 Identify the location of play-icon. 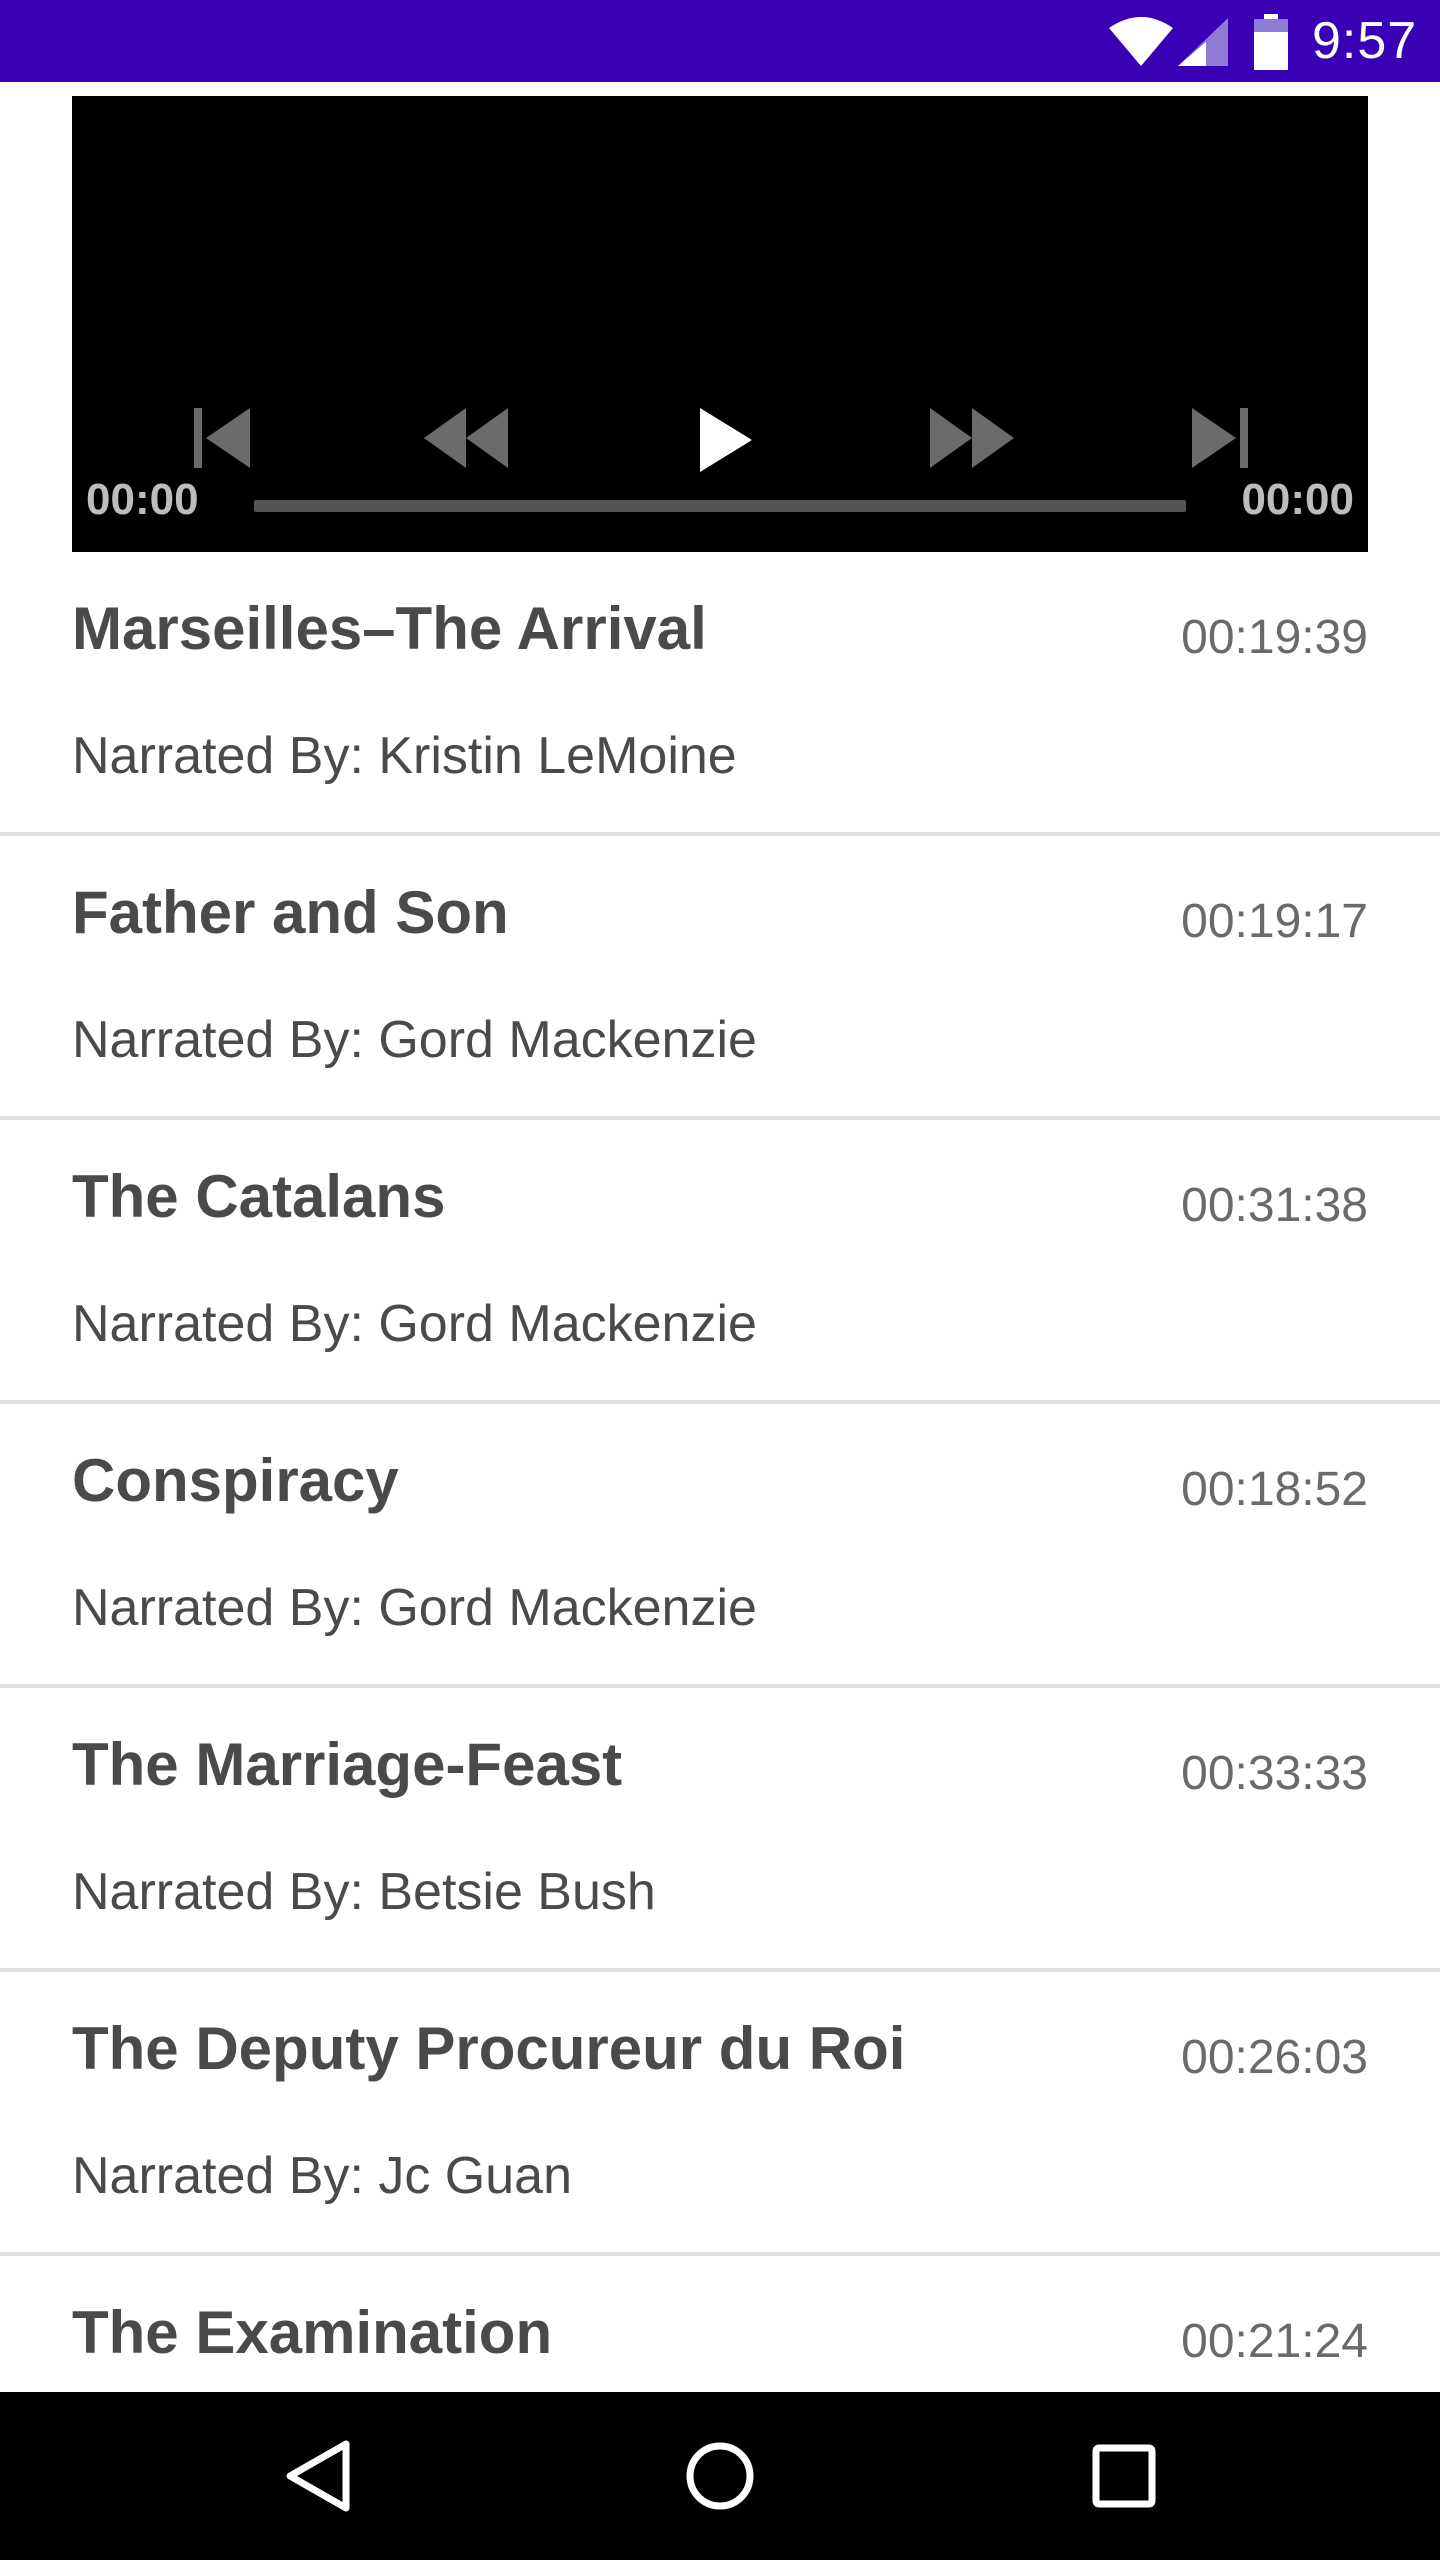
(726, 440).